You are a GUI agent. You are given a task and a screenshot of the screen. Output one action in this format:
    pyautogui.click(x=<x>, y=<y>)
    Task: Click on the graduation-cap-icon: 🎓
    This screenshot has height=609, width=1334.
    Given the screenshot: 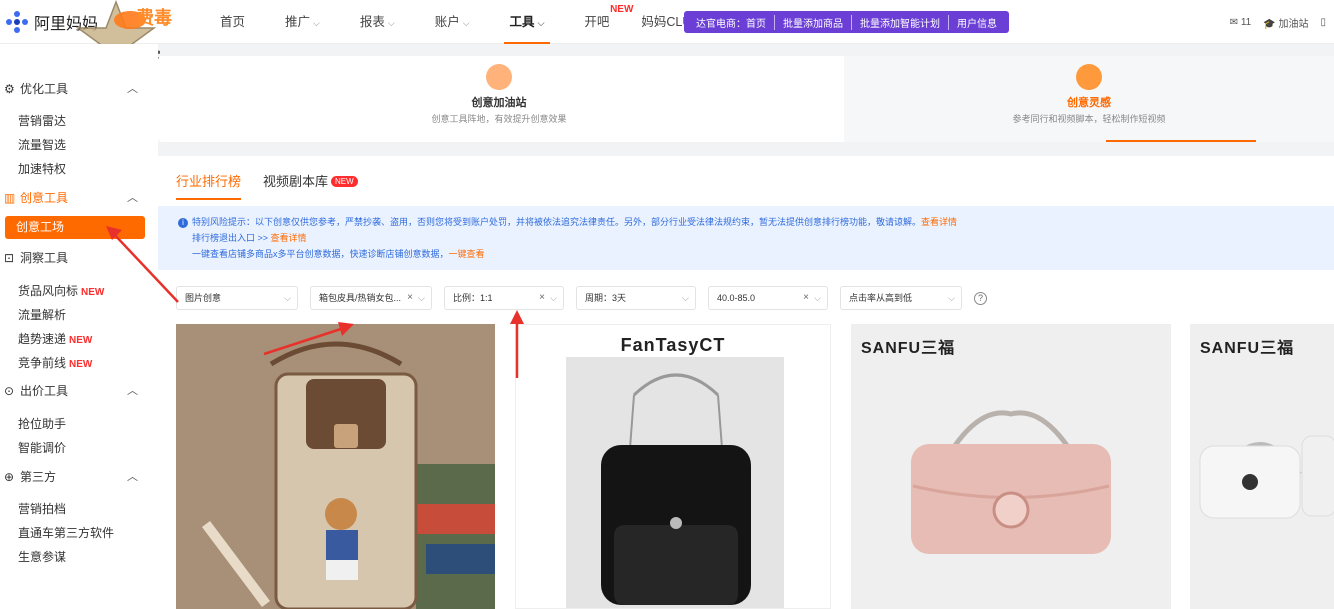 What is the action you would take?
    pyautogui.click(x=1269, y=24)
    